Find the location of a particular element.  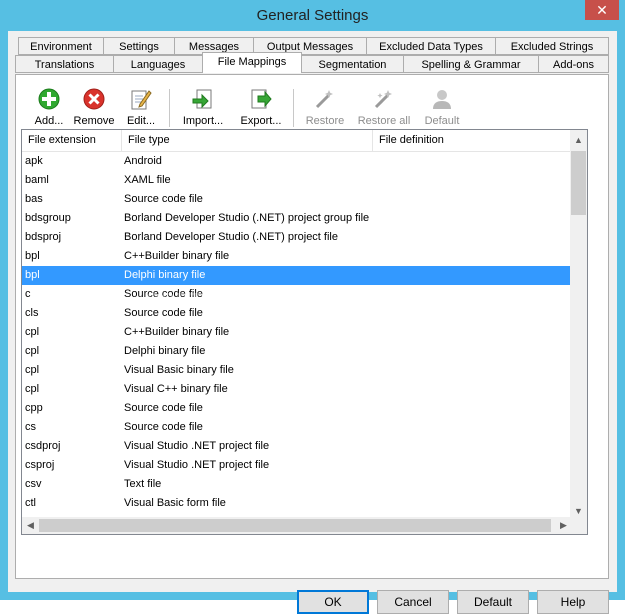

cell-file-type: Visual Basic form file is located at coordinates (175, 503).